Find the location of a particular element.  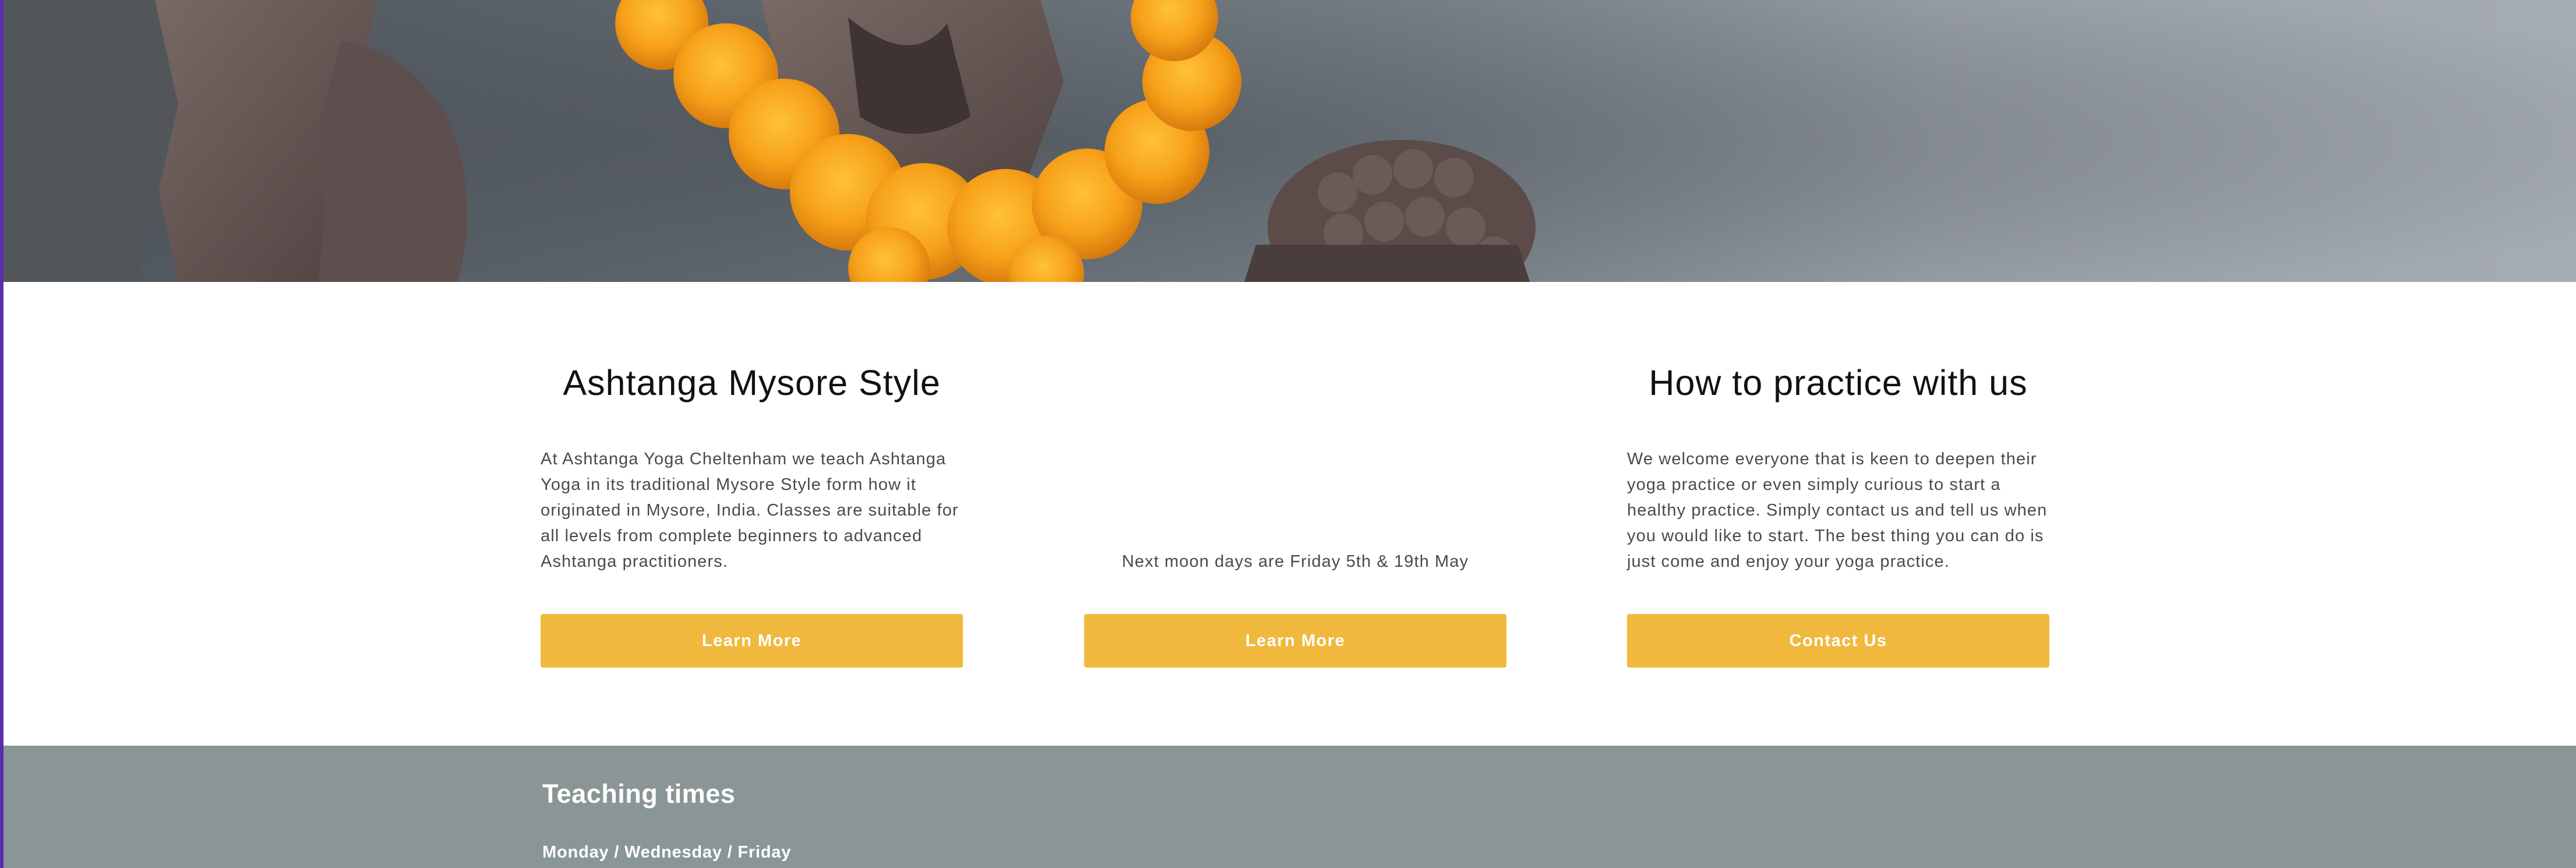

contact-us-button: Contact Us is located at coordinates (1838, 641).